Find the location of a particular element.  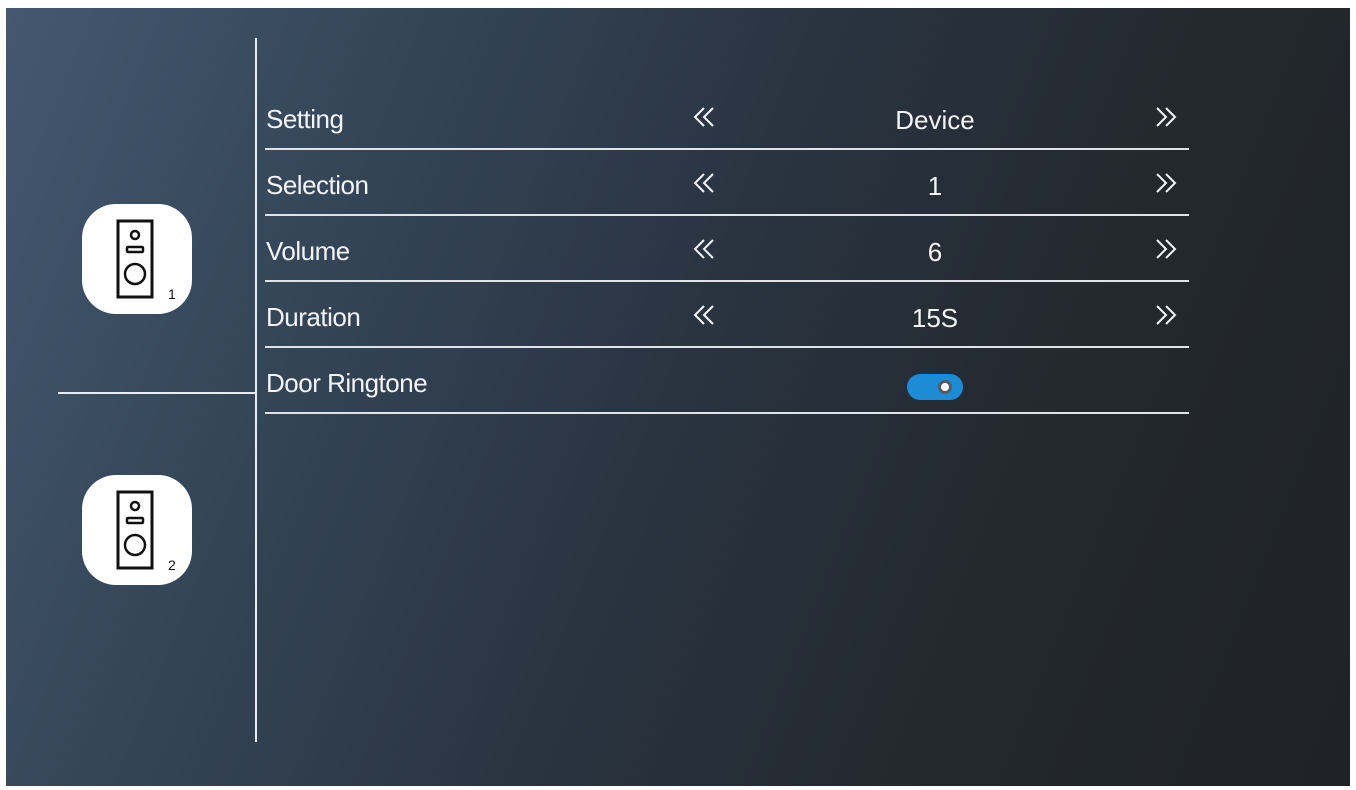

row-label: Duration is located at coordinates (313, 317).